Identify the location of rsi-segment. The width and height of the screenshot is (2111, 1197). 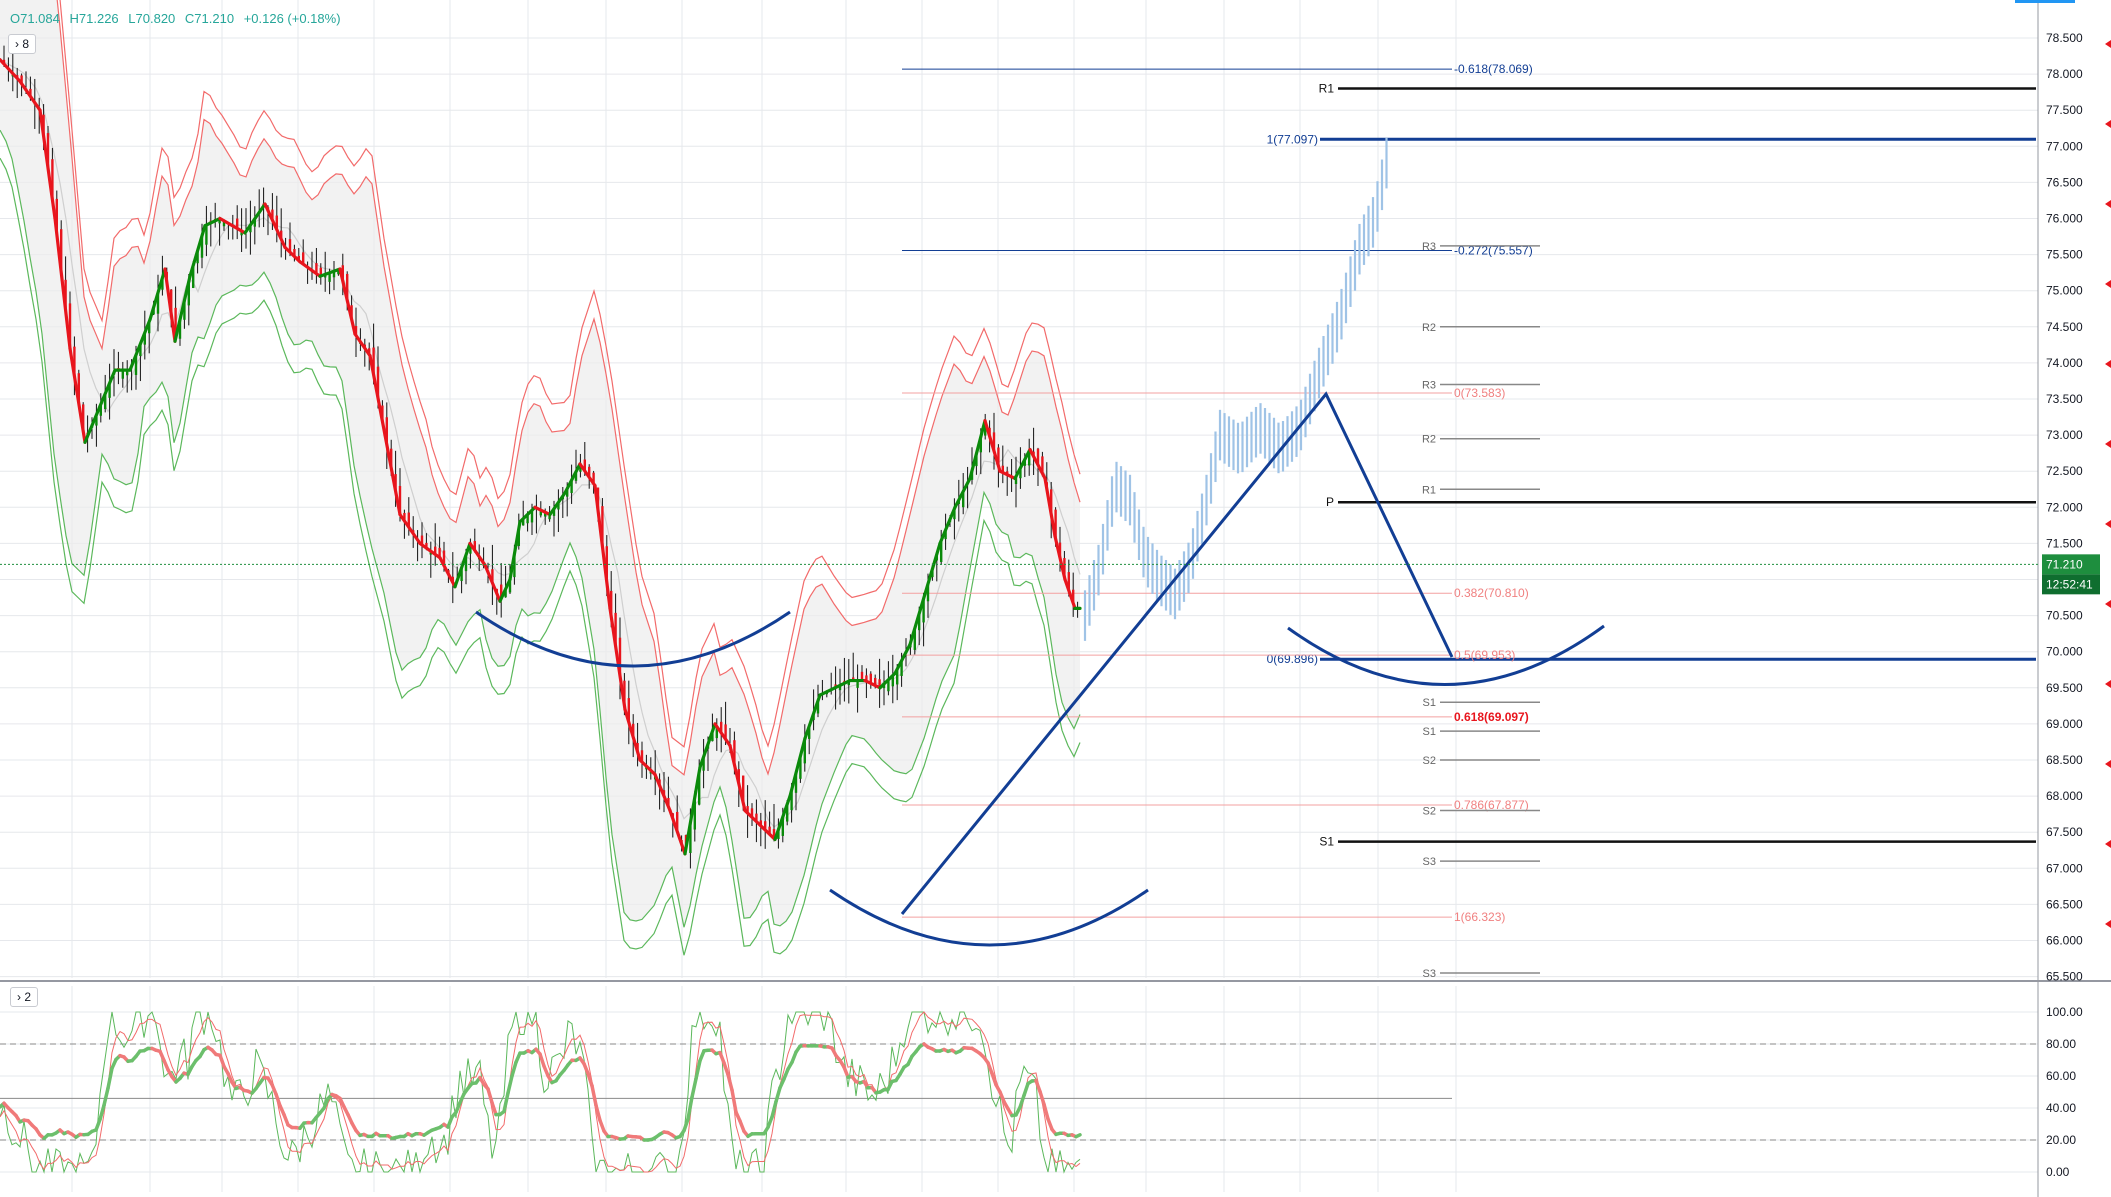
(1078, 1136).